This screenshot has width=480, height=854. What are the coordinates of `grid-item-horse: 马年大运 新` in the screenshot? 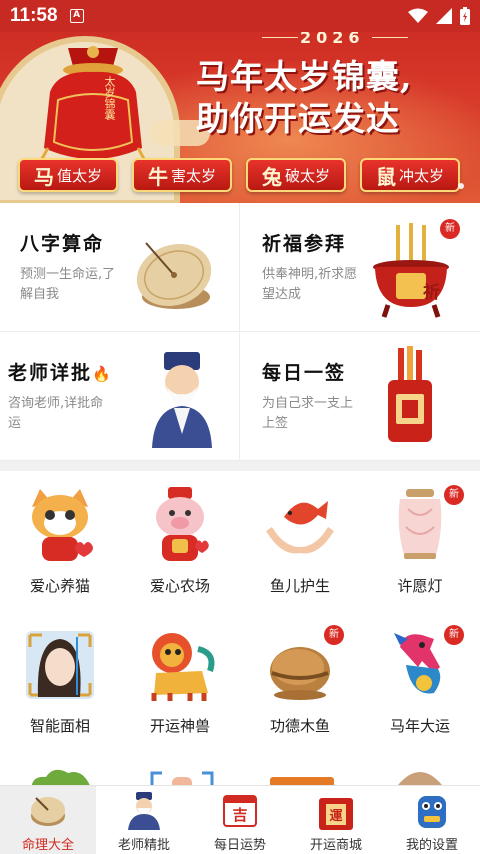 It's located at (420, 681).